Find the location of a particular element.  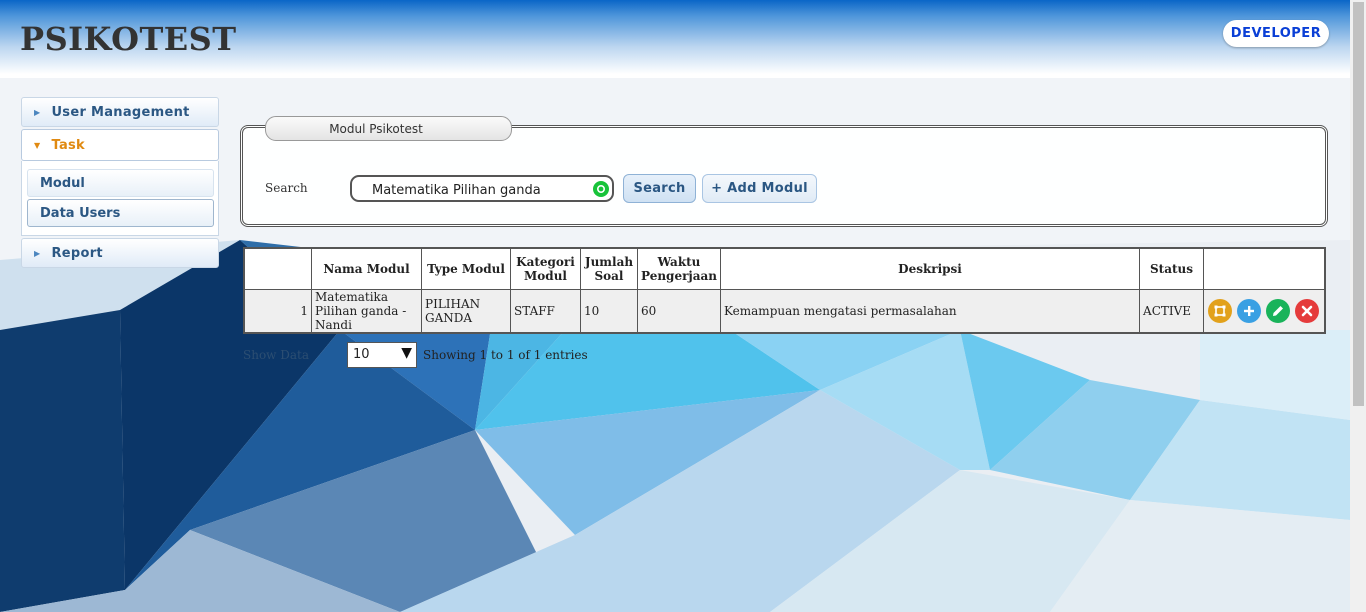

preview-icon is located at coordinates (1220, 311).